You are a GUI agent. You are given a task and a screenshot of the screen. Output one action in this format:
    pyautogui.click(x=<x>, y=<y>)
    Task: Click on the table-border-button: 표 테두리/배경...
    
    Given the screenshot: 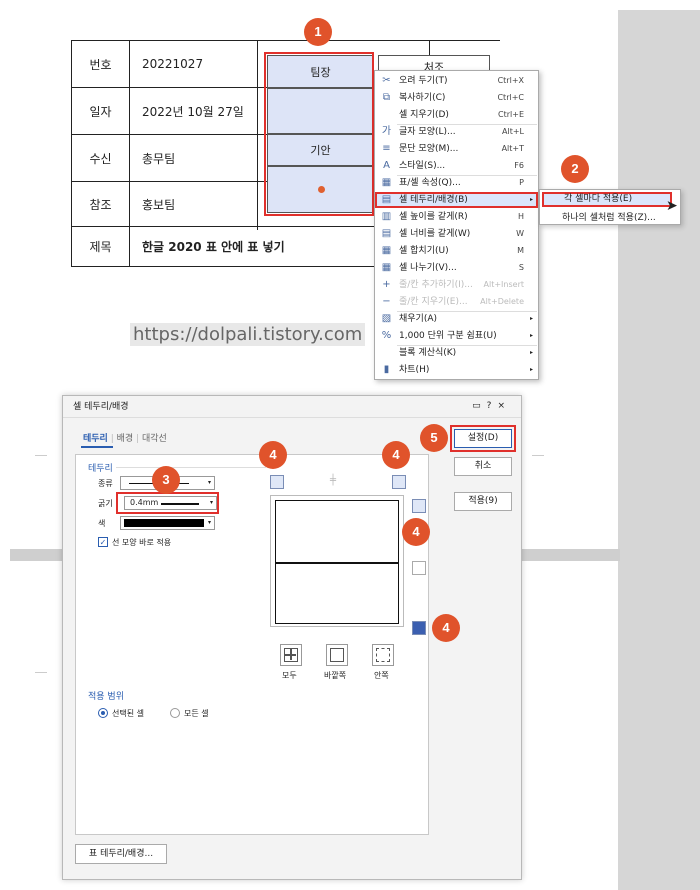 What is the action you would take?
    pyautogui.click(x=121, y=854)
    